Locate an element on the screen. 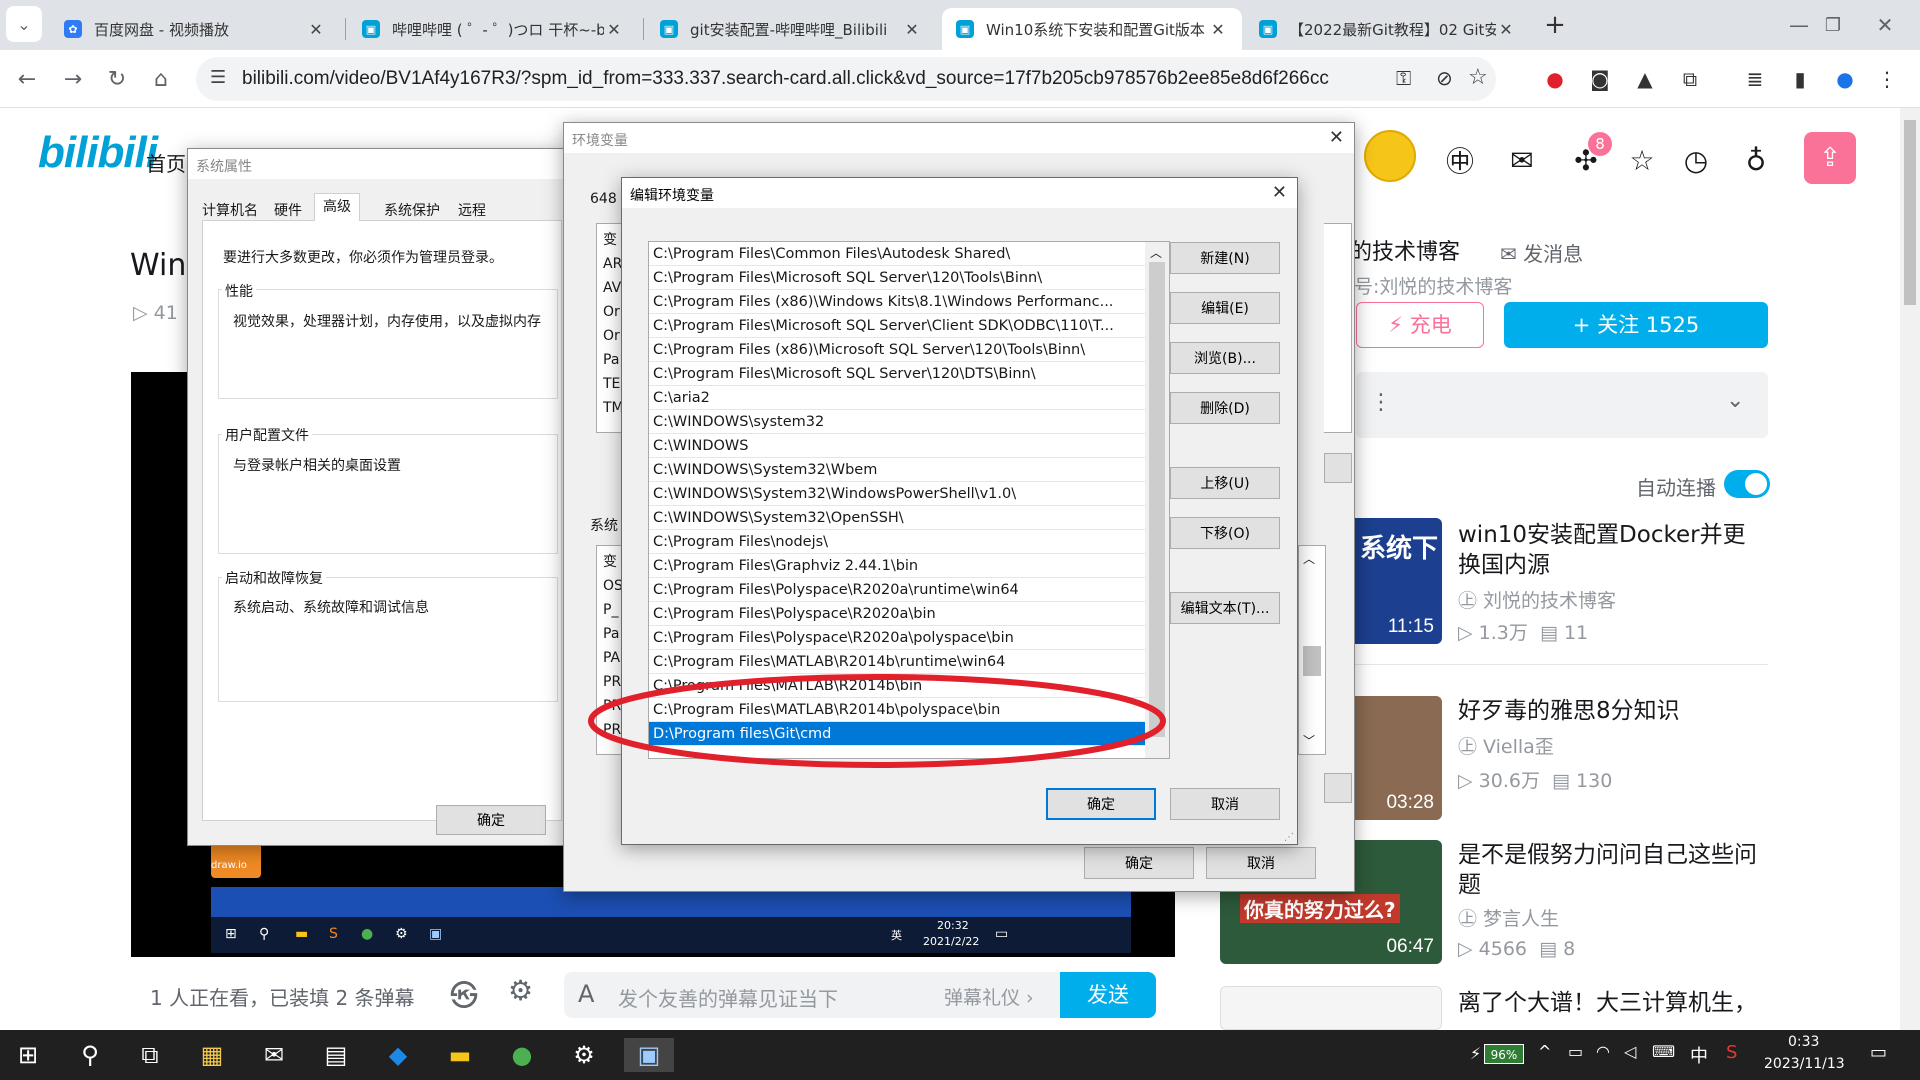 The image size is (1920, 1080). restore-icon: ❐ is located at coordinates (1833, 25).